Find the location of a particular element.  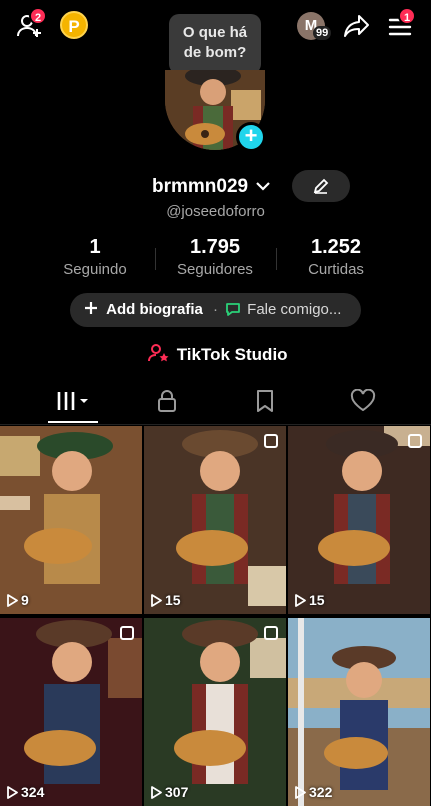

view-count-text: 324 is located at coordinates (33, 792).